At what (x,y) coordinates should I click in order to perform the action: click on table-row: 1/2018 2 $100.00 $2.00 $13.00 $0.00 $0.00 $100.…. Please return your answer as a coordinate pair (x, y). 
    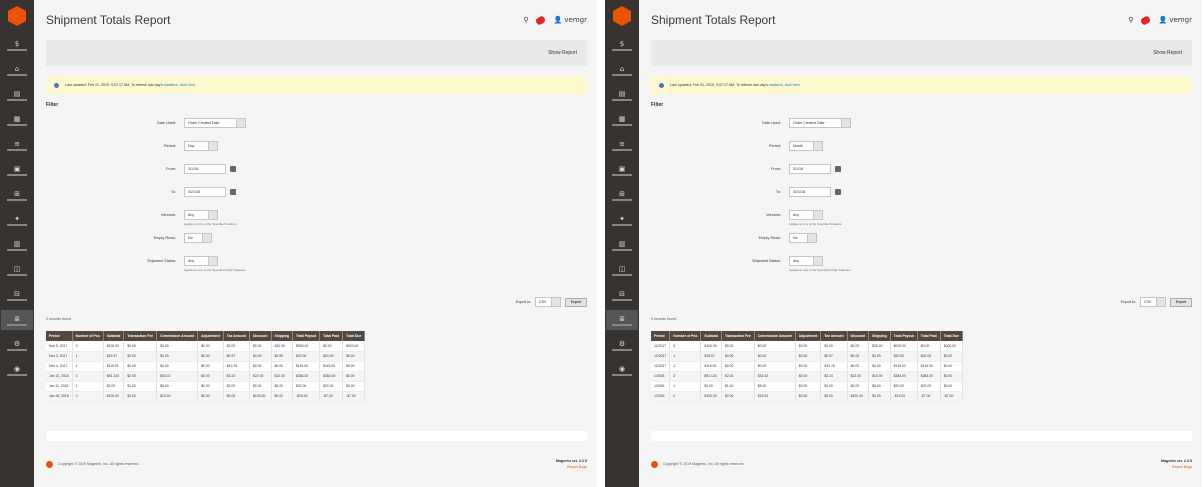
    Looking at the image, I should click on (807, 396).